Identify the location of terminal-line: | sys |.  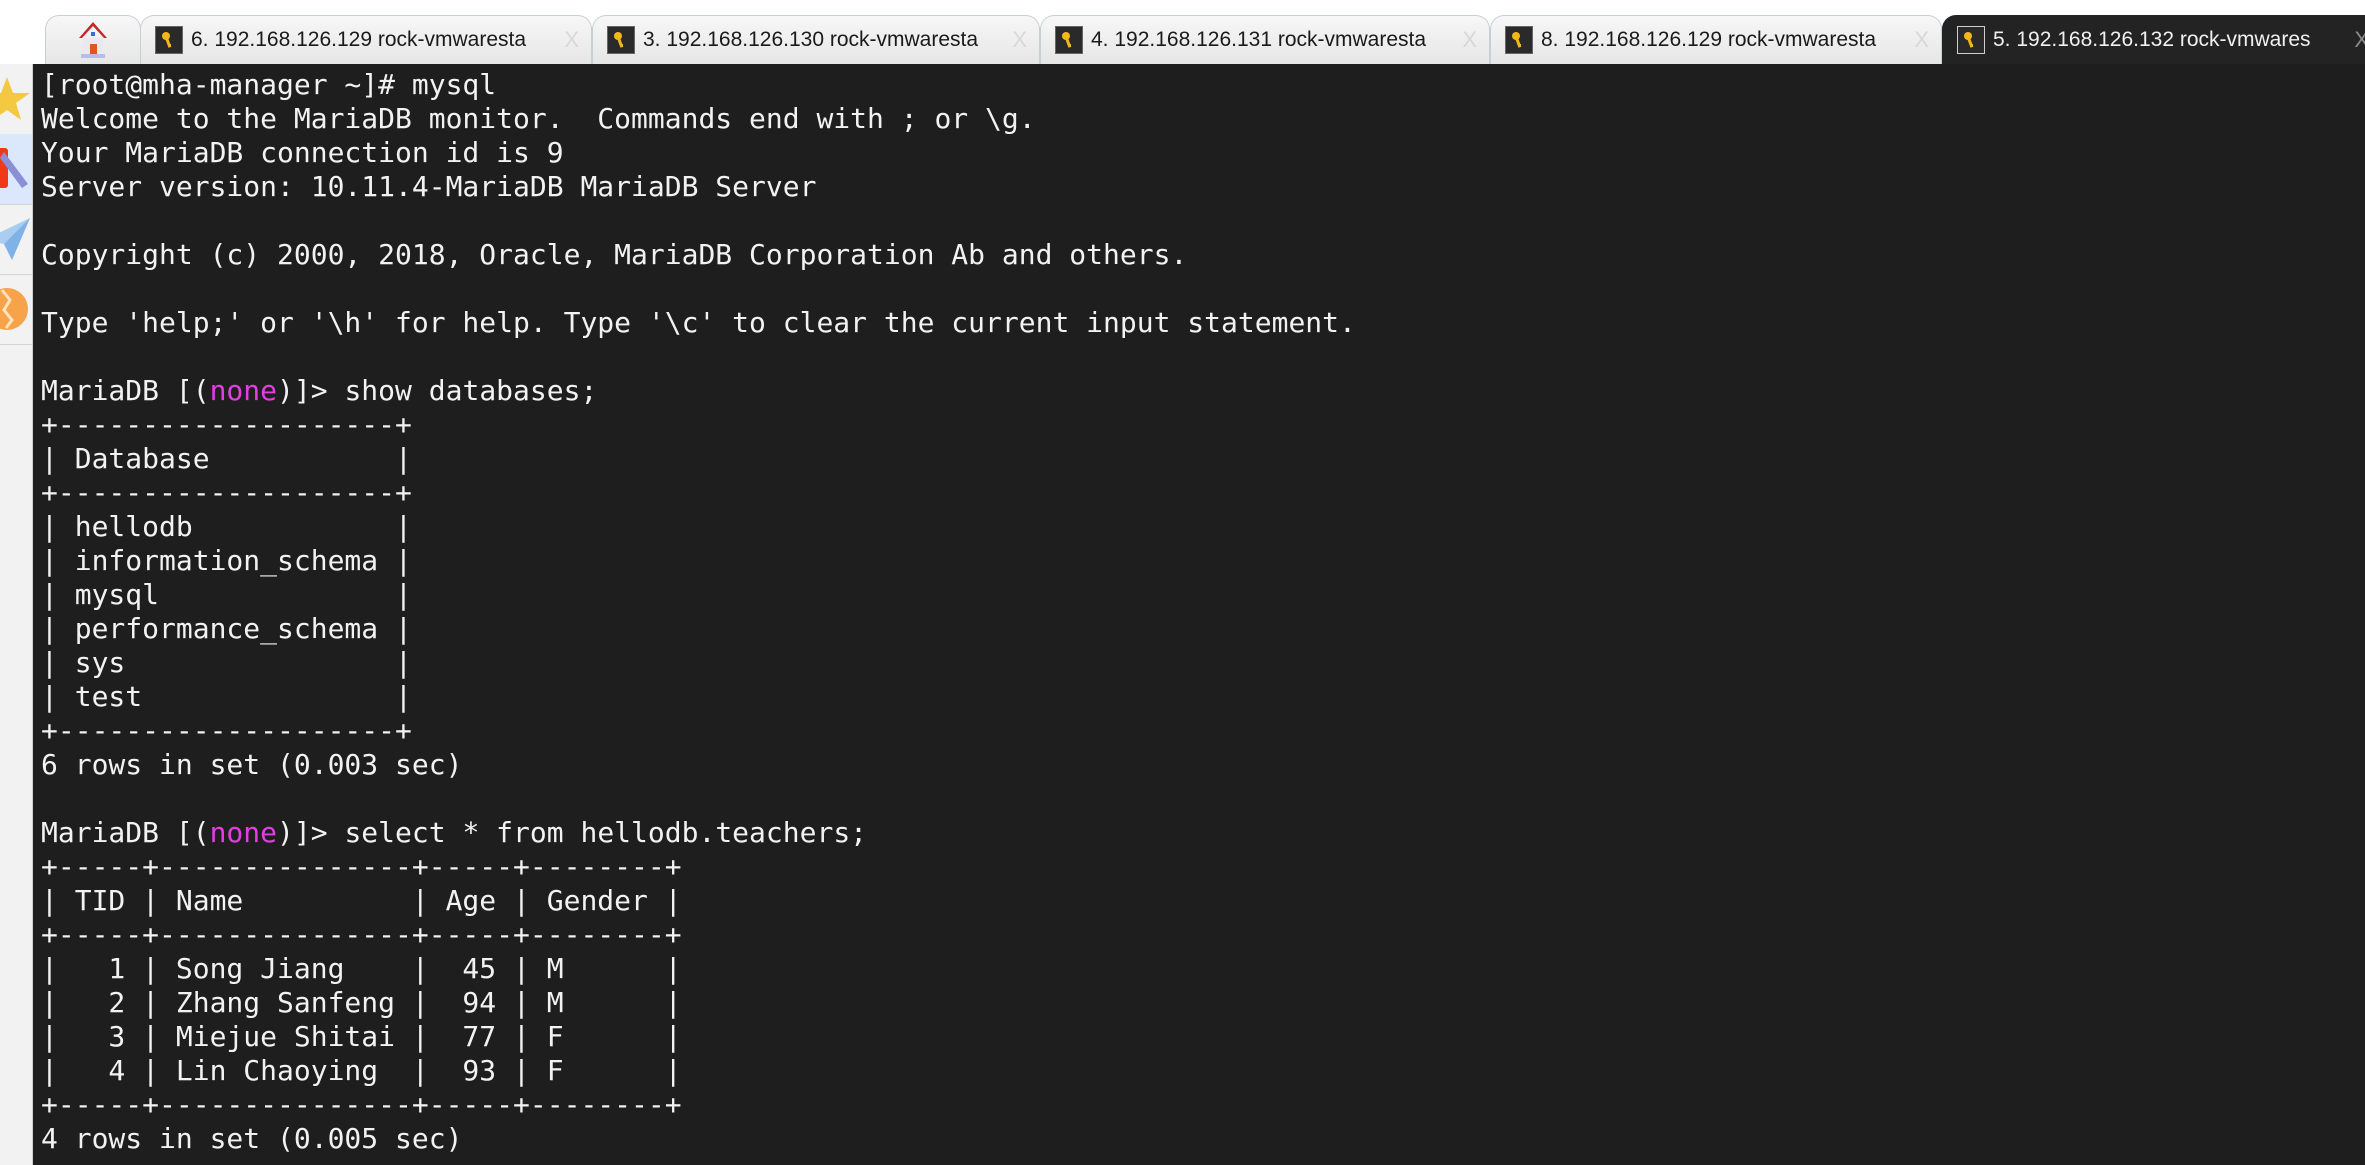
(226, 662).